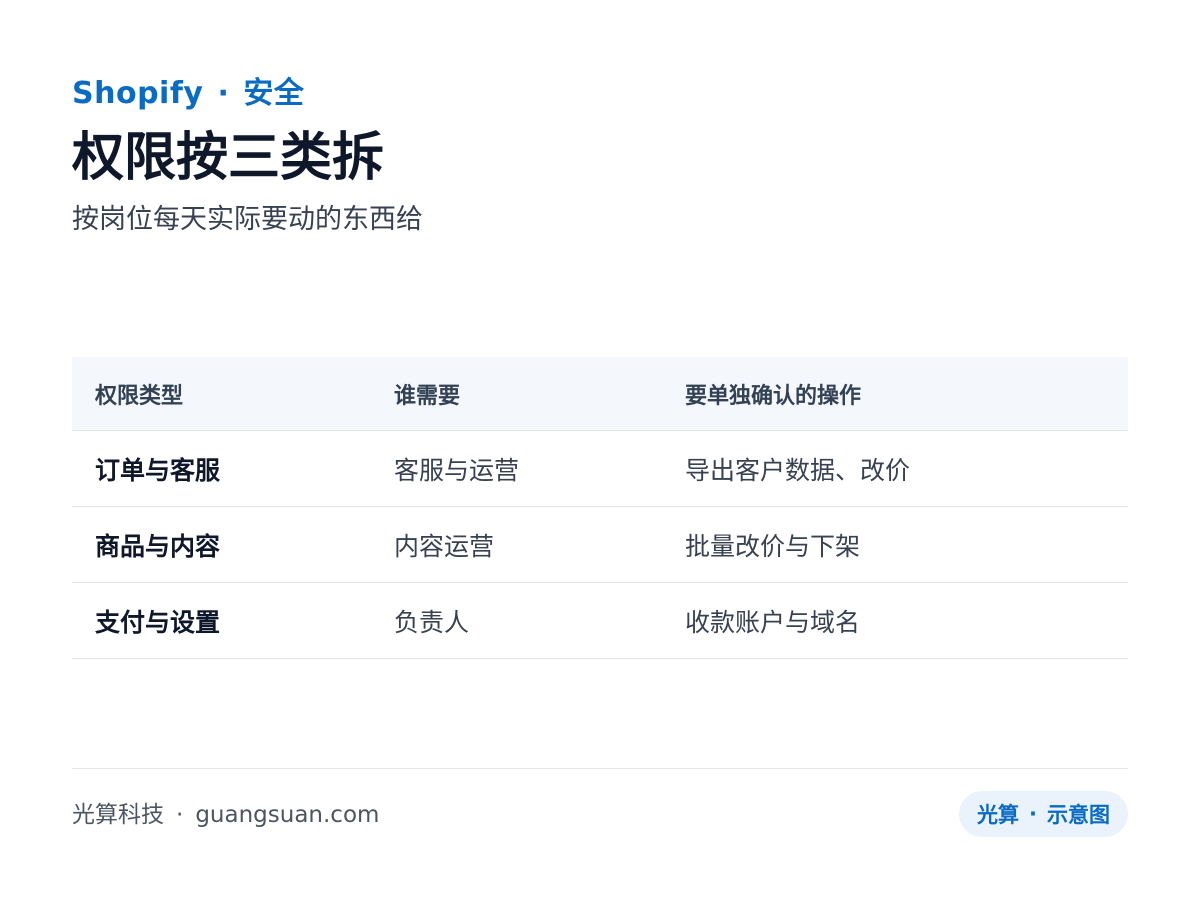 This screenshot has width=1200, height=900. Describe the element at coordinates (138, 93) in the screenshot. I see `brand-label: Shopify` at that location.